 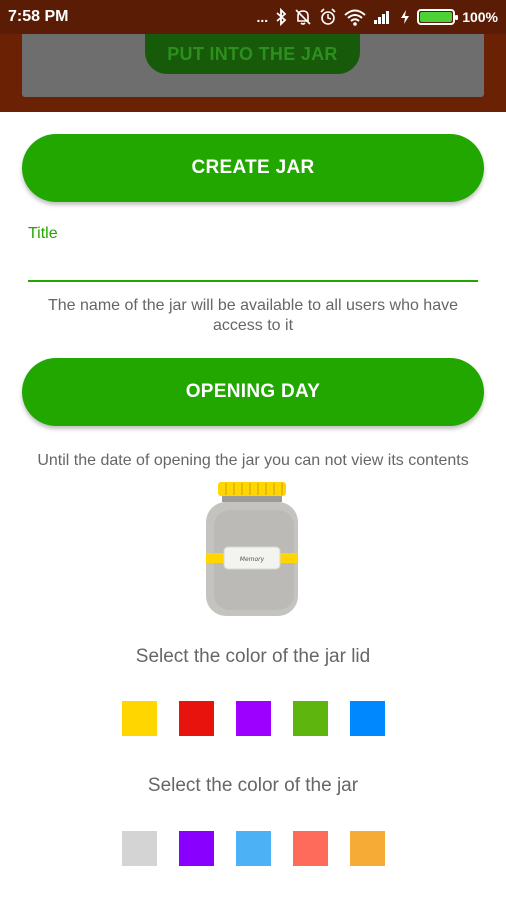 What do you see at coordinates (281, 17) in the screenshot?
I see `bluetooth-icon` at bounding box center [281, 17].